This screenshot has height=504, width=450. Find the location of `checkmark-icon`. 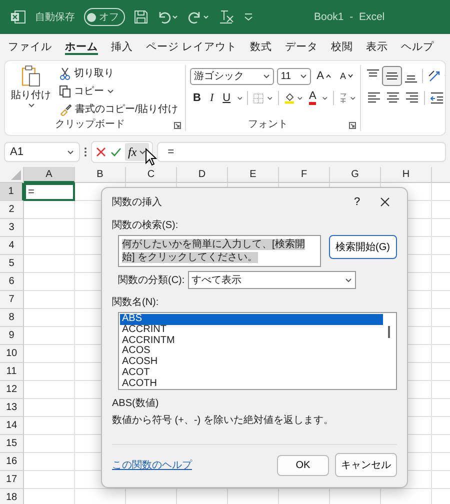

checkmark-icon is located at coordinates (116, 152).